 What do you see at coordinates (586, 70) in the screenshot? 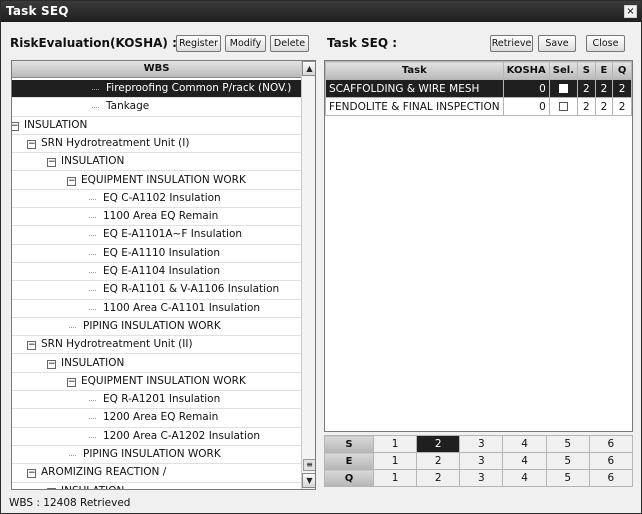
I see `column-header-s: S` at bounding box center [586, 70].